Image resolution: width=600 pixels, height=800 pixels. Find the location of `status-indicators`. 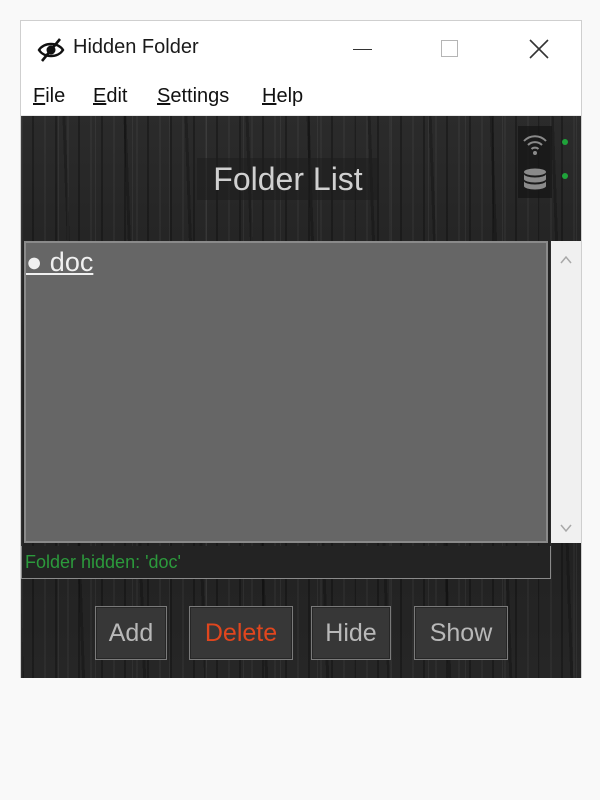

status-indicators is located at coordinates (535, 162).